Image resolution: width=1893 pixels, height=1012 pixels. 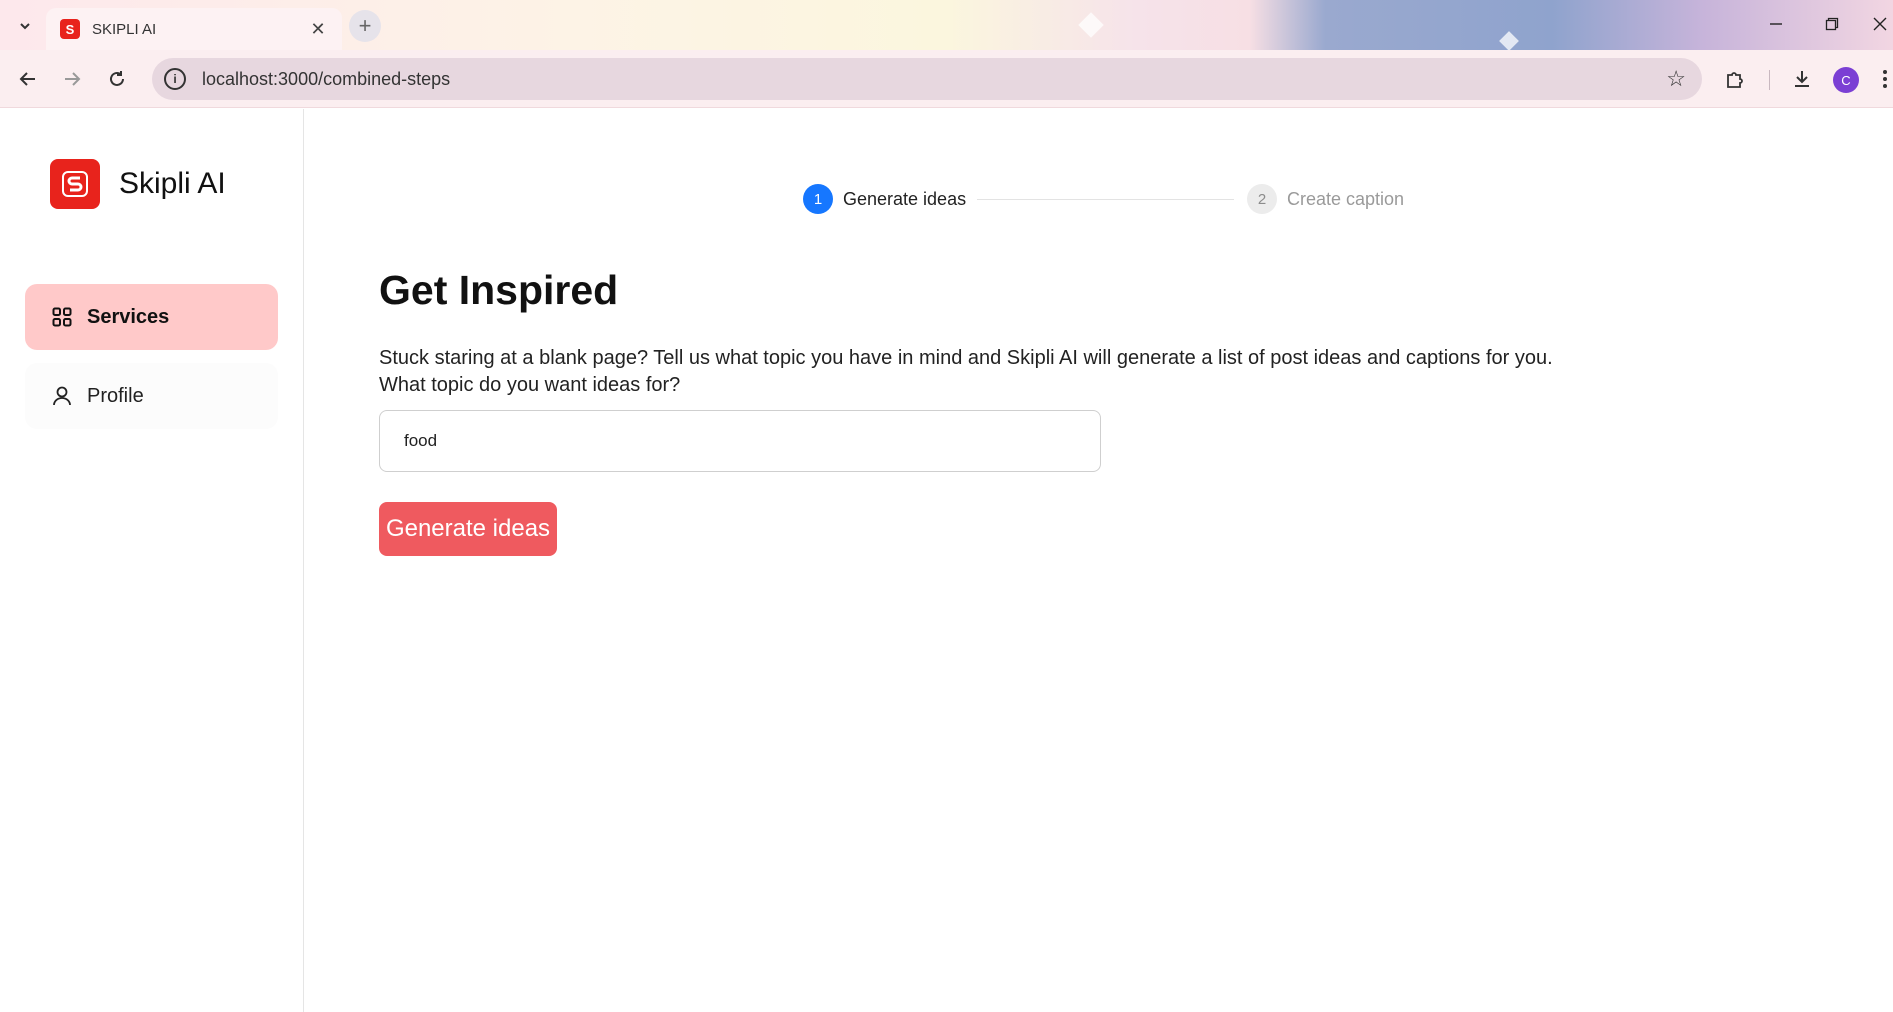 What do you see at coordinates (1846, 80) in the screenshot?
I see `profile-avatar: C` at bounding box center [1846, 80].